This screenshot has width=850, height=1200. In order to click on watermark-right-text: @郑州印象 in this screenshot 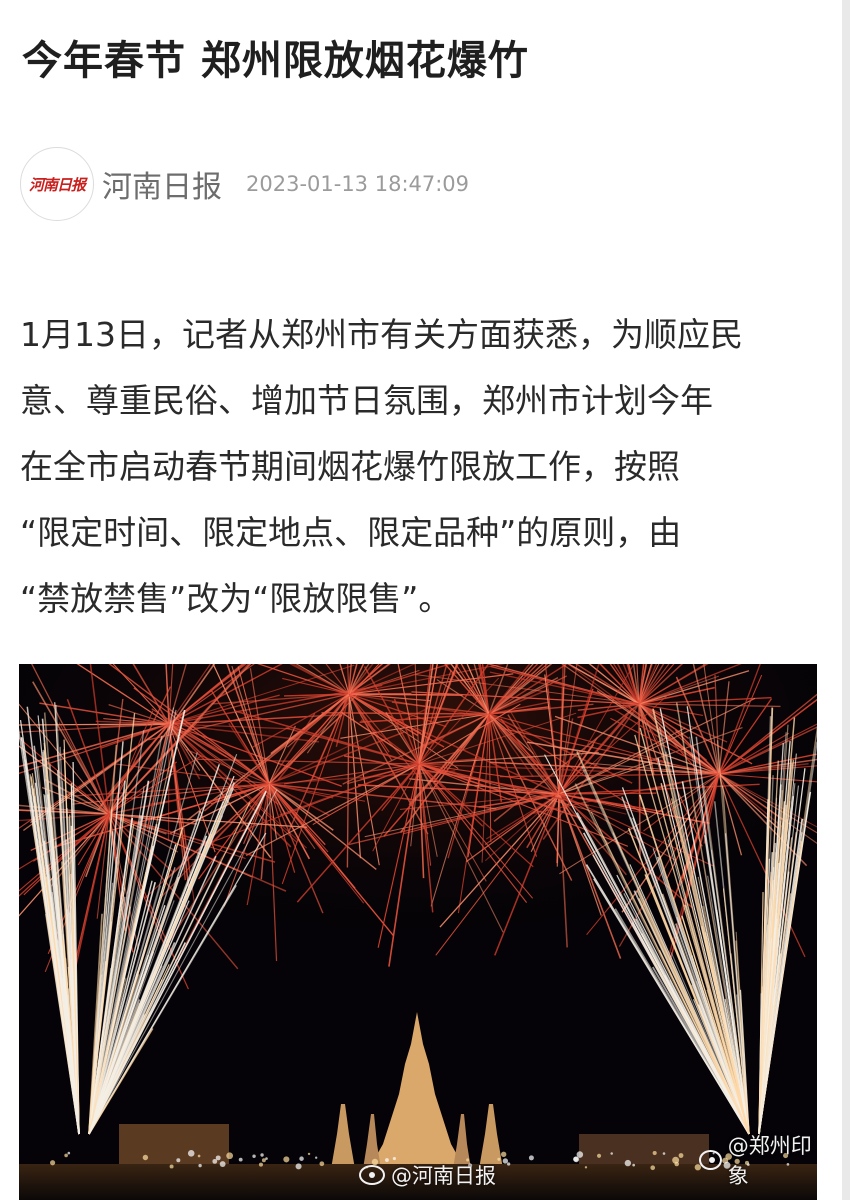, I will do `click(769, 1161)`.